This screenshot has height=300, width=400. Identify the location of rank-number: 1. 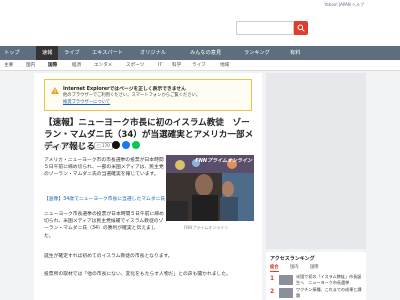
(272, 278).